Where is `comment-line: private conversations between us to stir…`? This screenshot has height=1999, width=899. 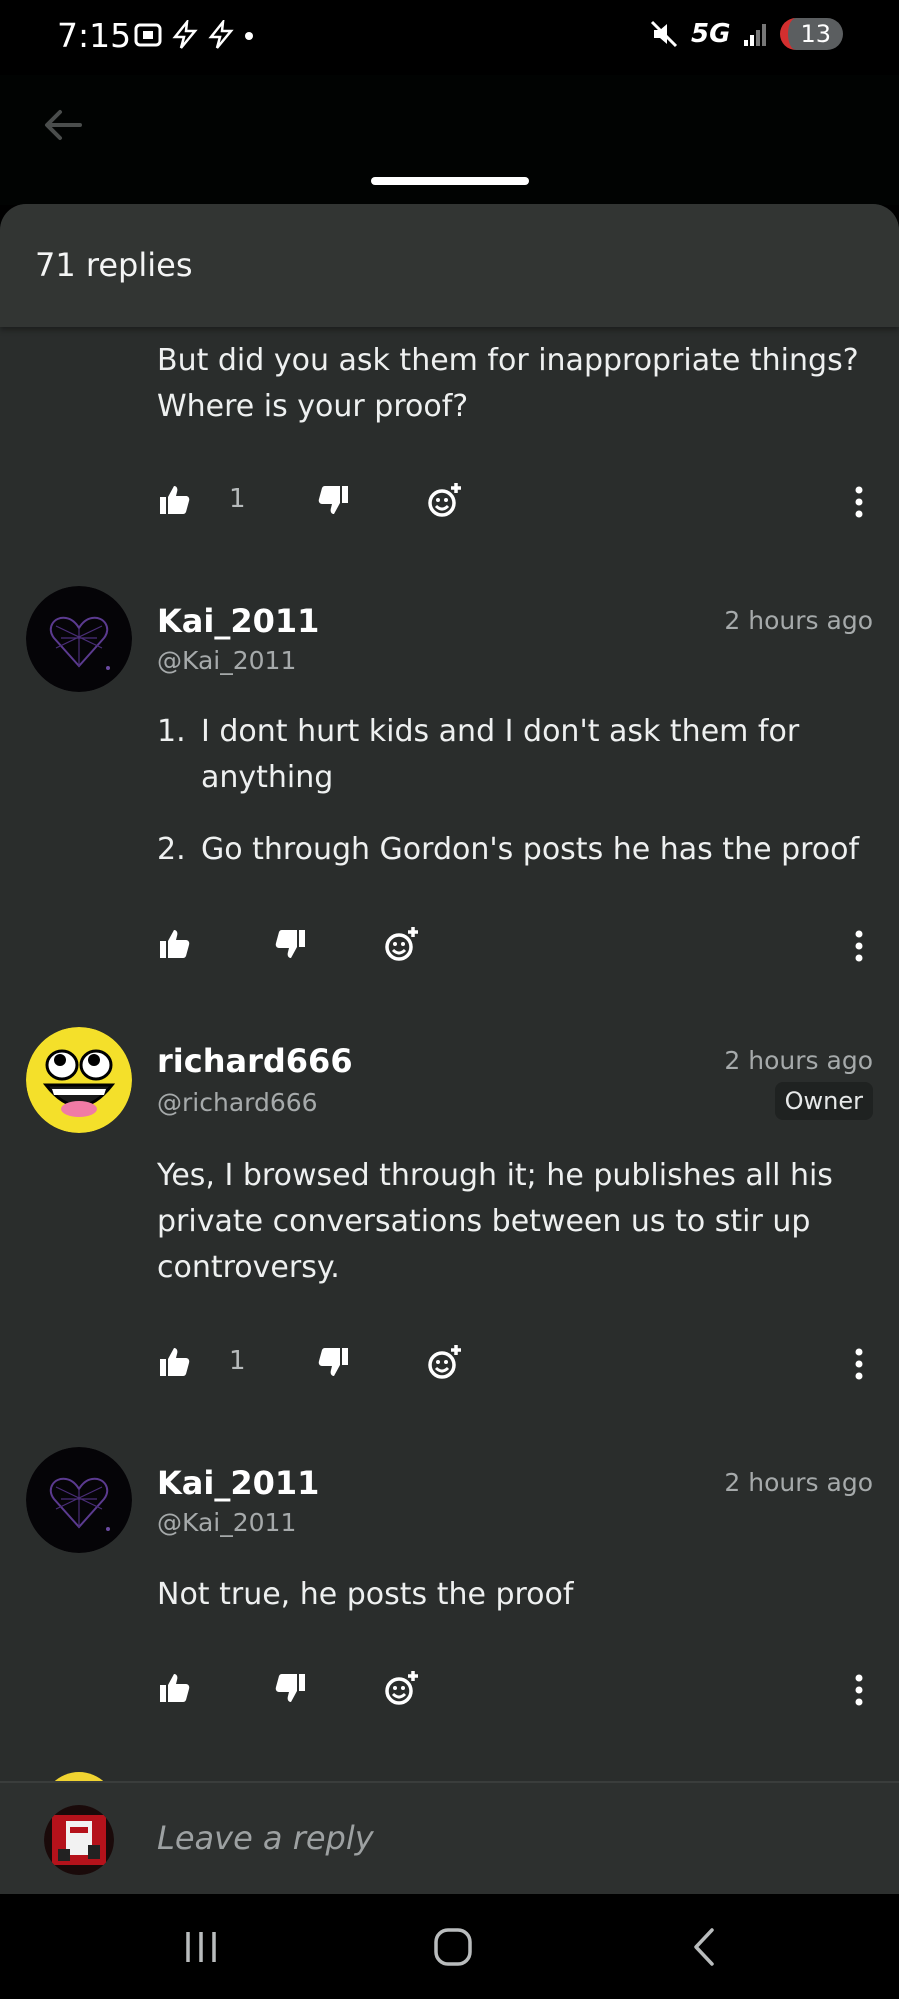 comment-line: private conversations between us to stir… is located at coordinates (484, 1221).